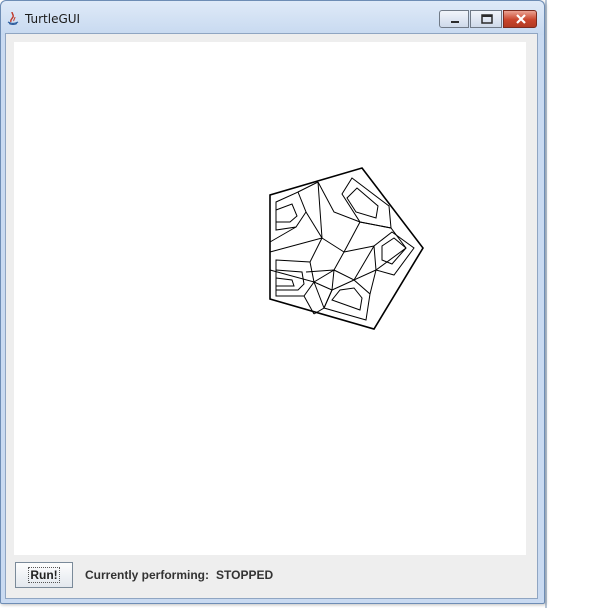 This screenshot has height=608, width=616. Describe the element at coordinates (578, 304) in the screenshot. I see `background-app` at that location.